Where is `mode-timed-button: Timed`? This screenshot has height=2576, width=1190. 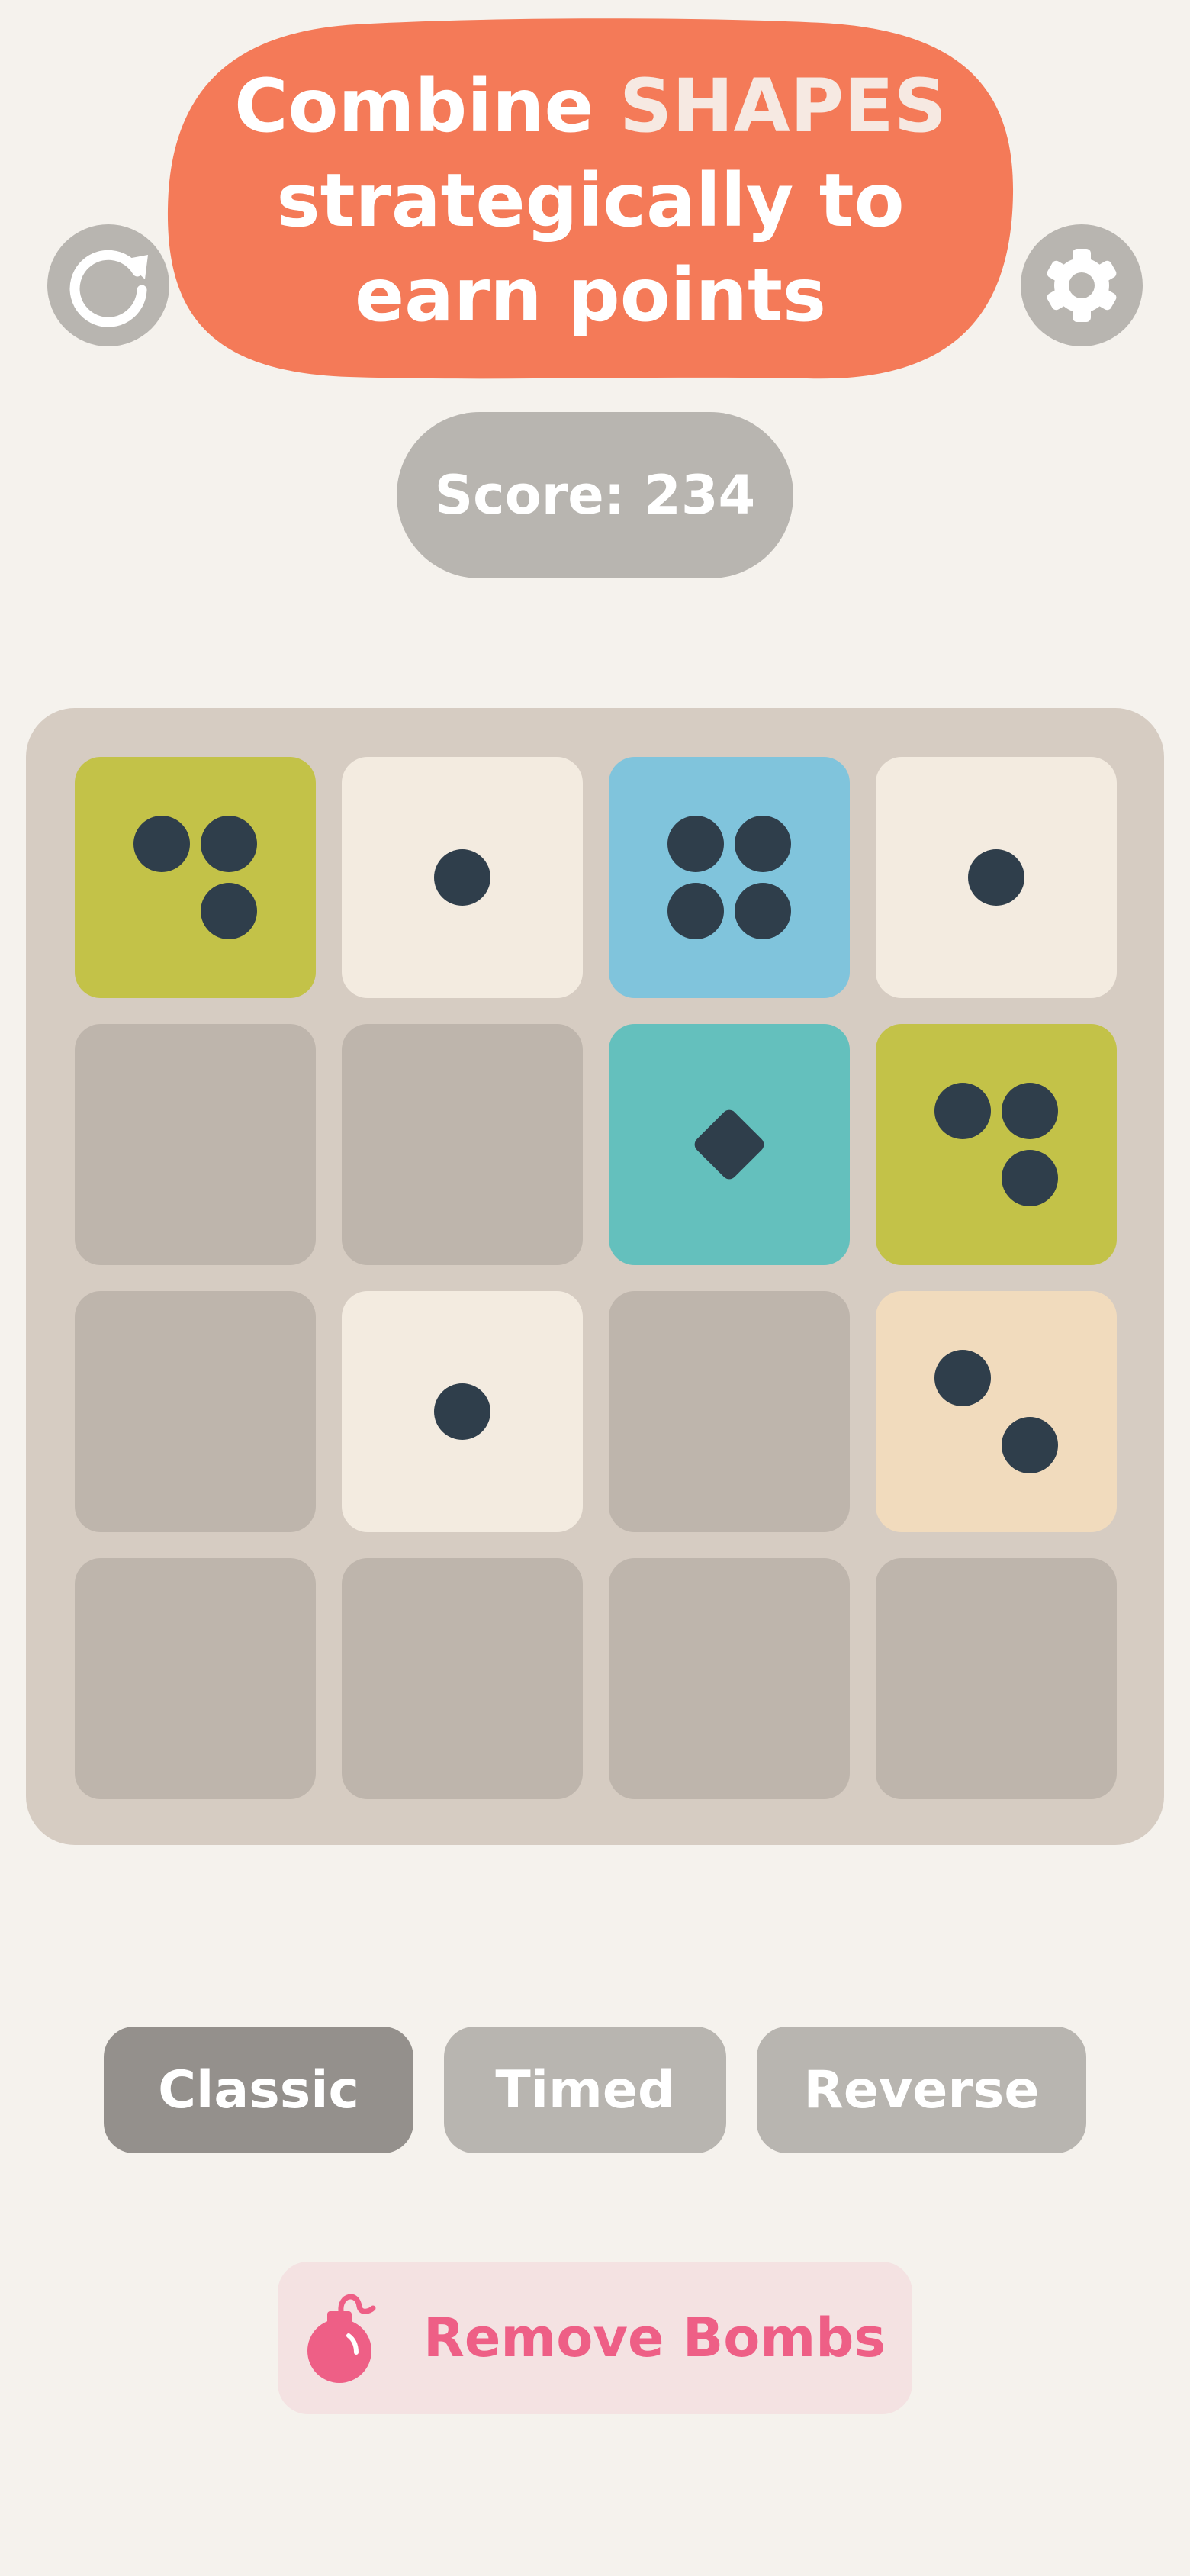
mode-timed-button: Timed is located at coordinates (585, 2090).